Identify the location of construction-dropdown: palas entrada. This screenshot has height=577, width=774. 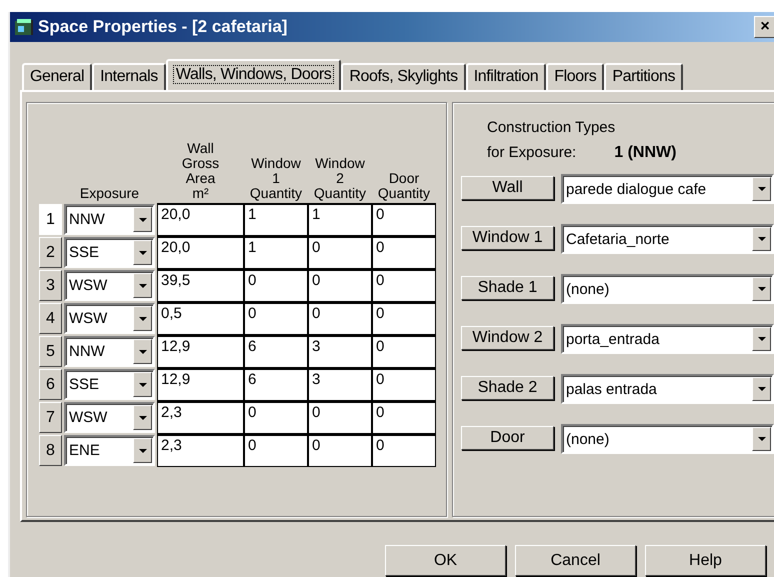
(667, 389).